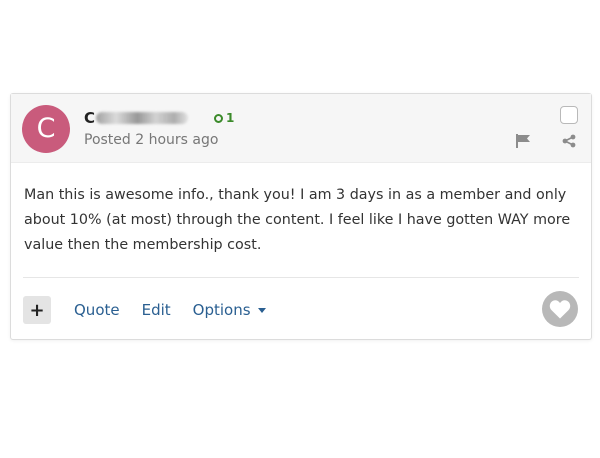 This screenshot has height=458, width=600. I want to click on reputation-circle-icon, so click(219, 118).